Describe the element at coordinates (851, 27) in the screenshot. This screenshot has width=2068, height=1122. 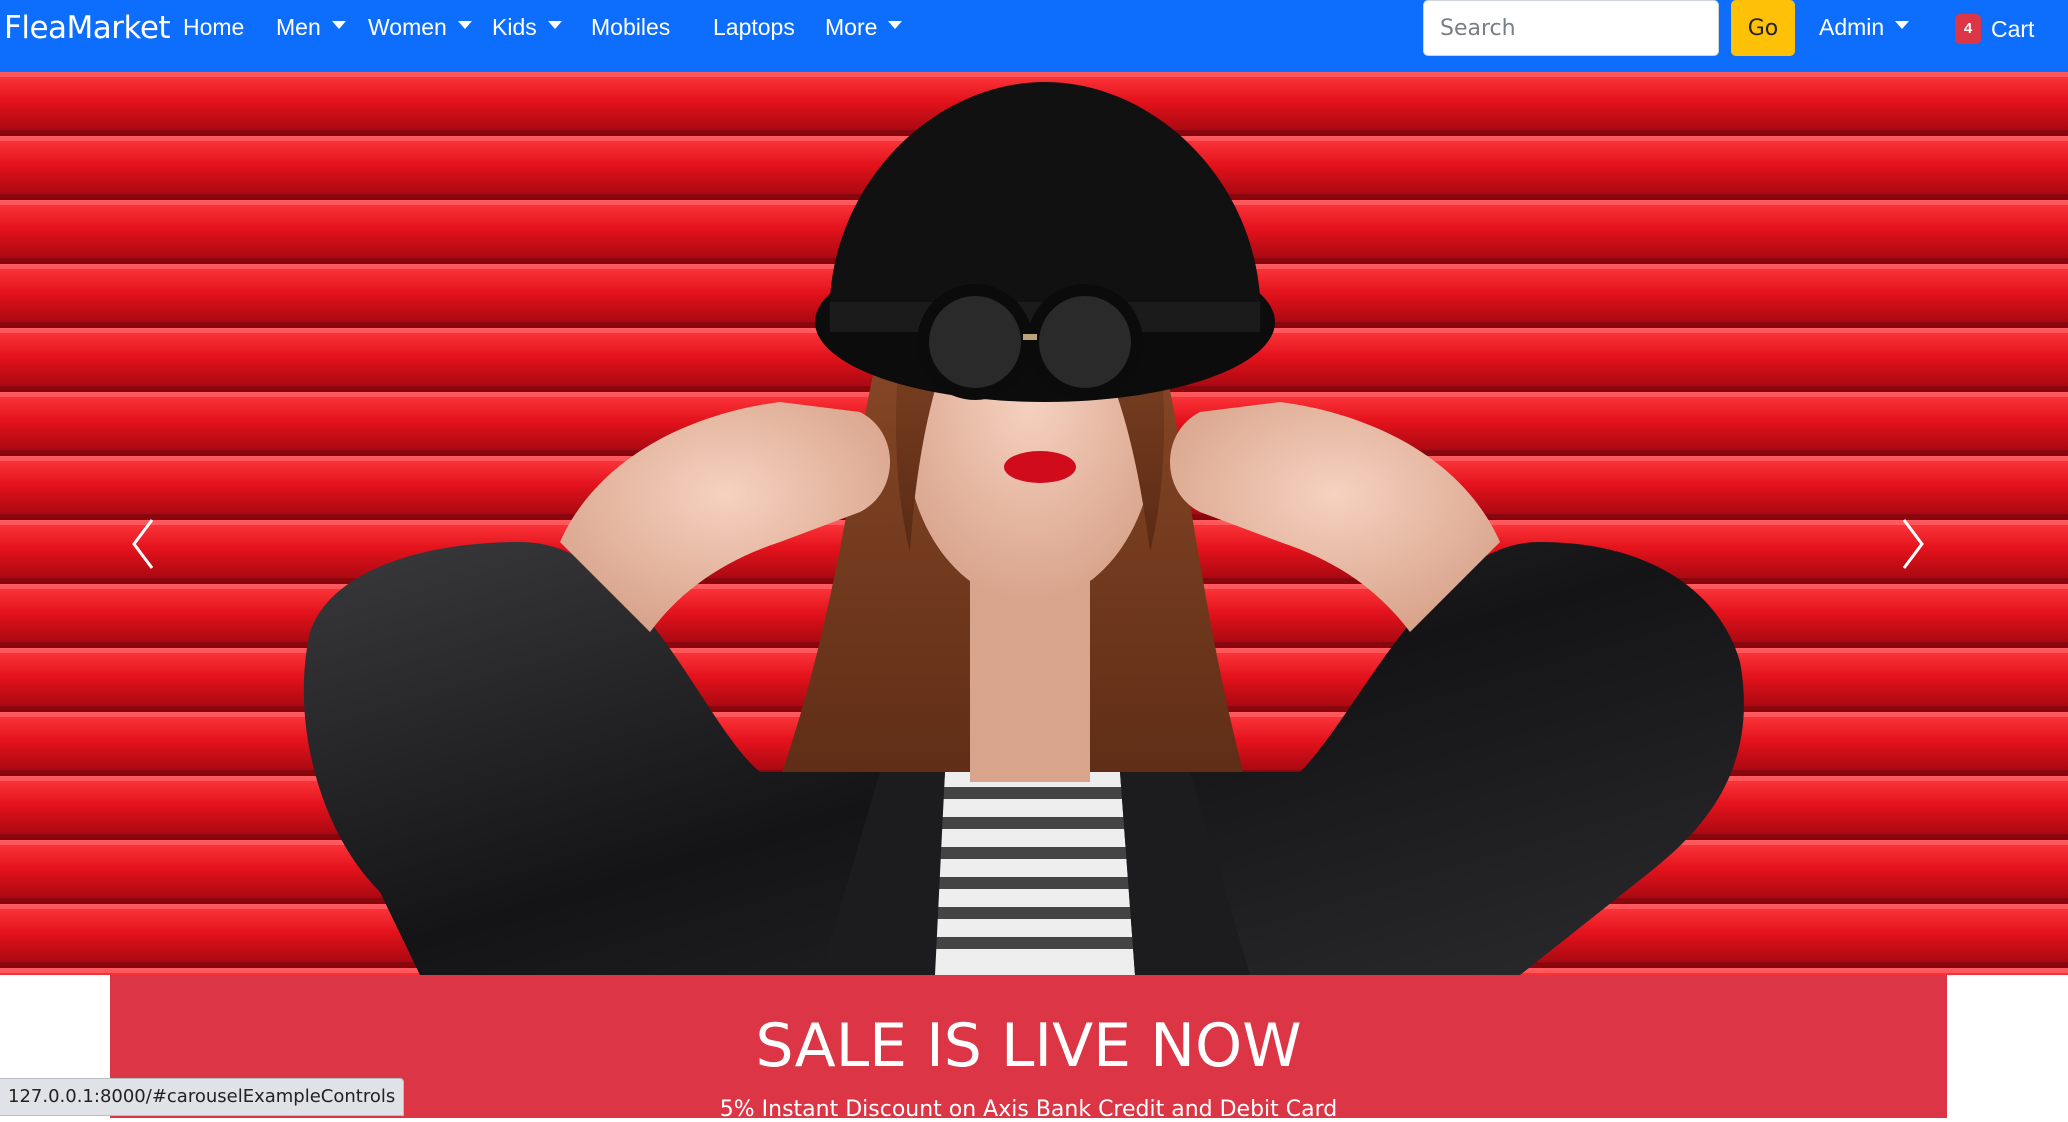
I see `nav-more-label: More` at that location.